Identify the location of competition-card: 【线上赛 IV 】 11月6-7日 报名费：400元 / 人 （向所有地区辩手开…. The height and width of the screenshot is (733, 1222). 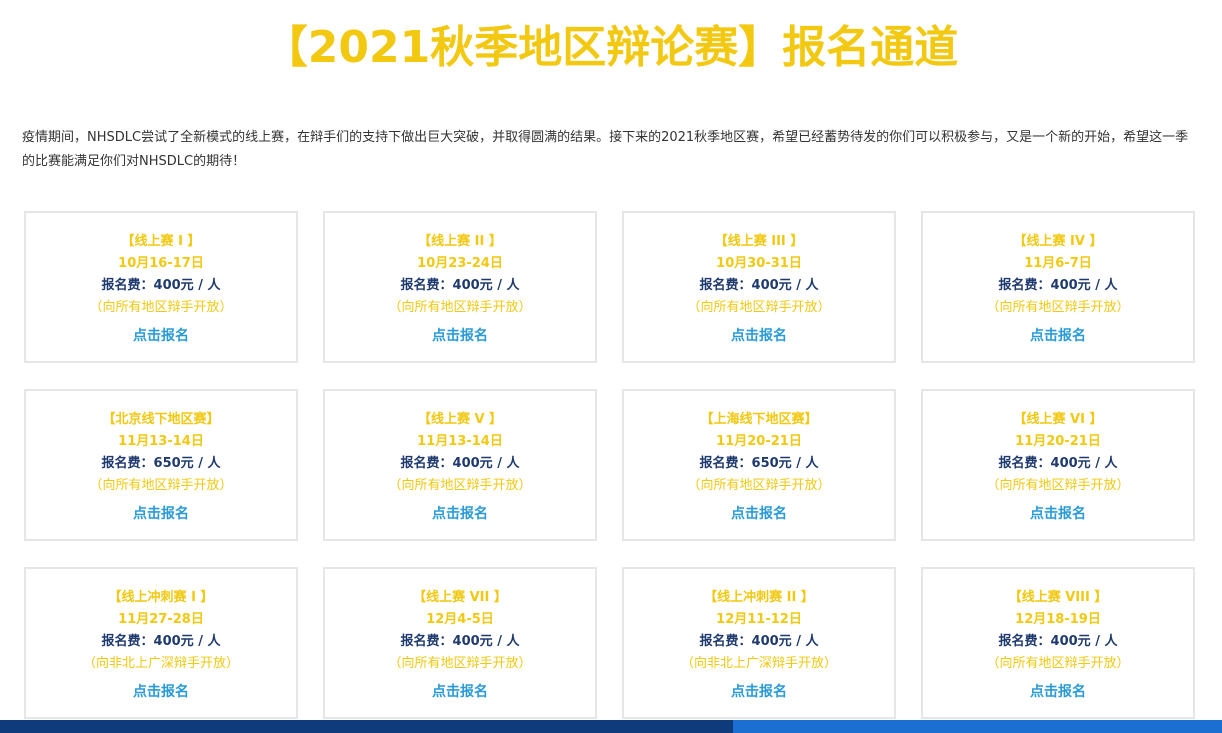
(1058, 287).